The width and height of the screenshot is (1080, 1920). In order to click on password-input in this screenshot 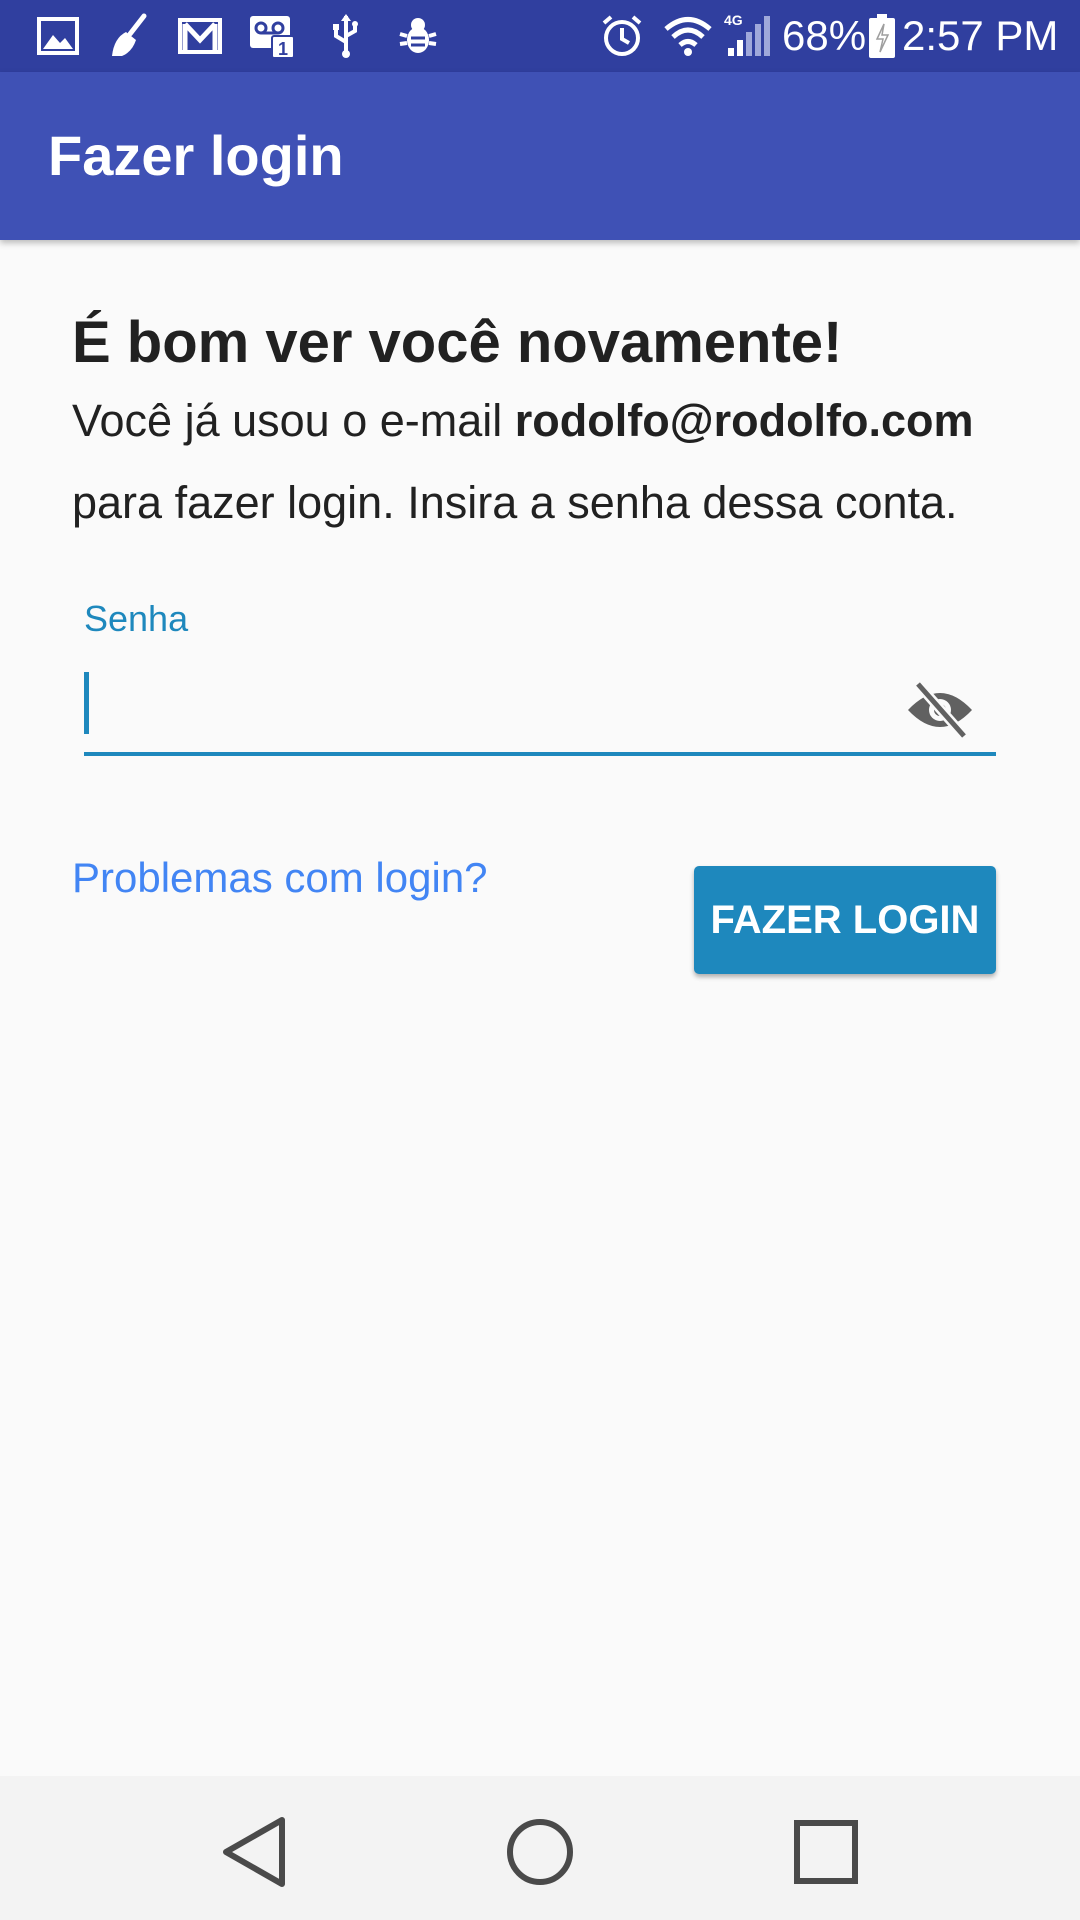, I will do `click(490, 703)`.